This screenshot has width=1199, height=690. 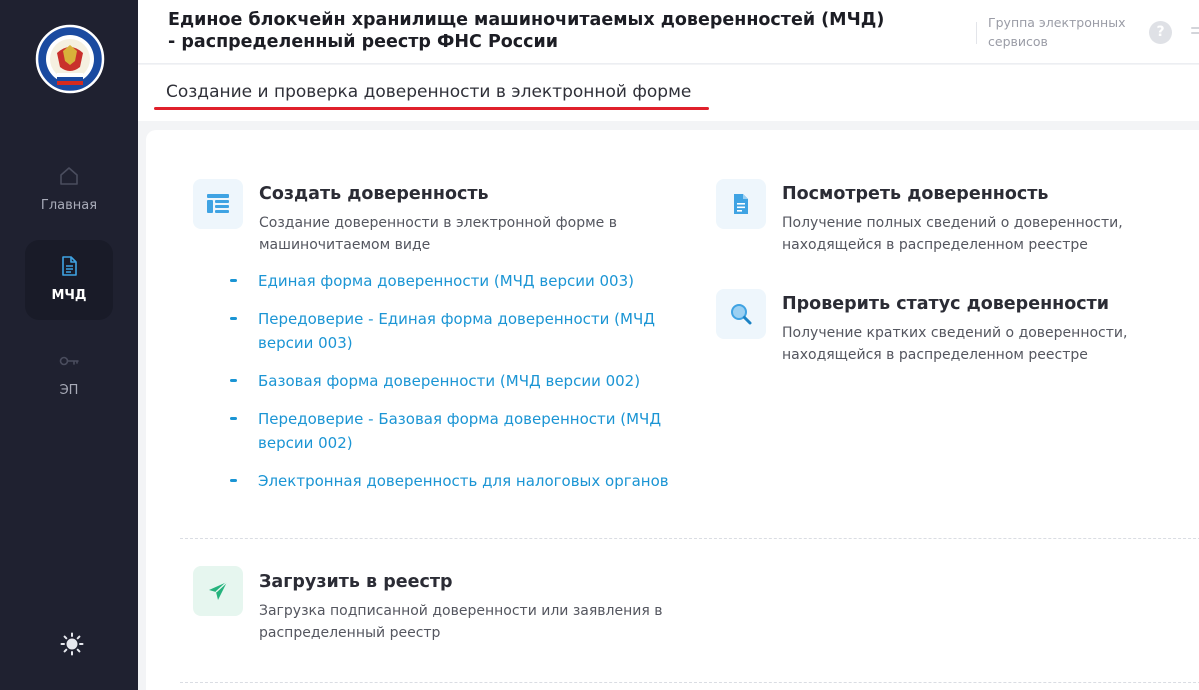 What do you see at coordinates (976, 33) in the screenshot?
I see `header-divider` at bounding box center [976, 33].